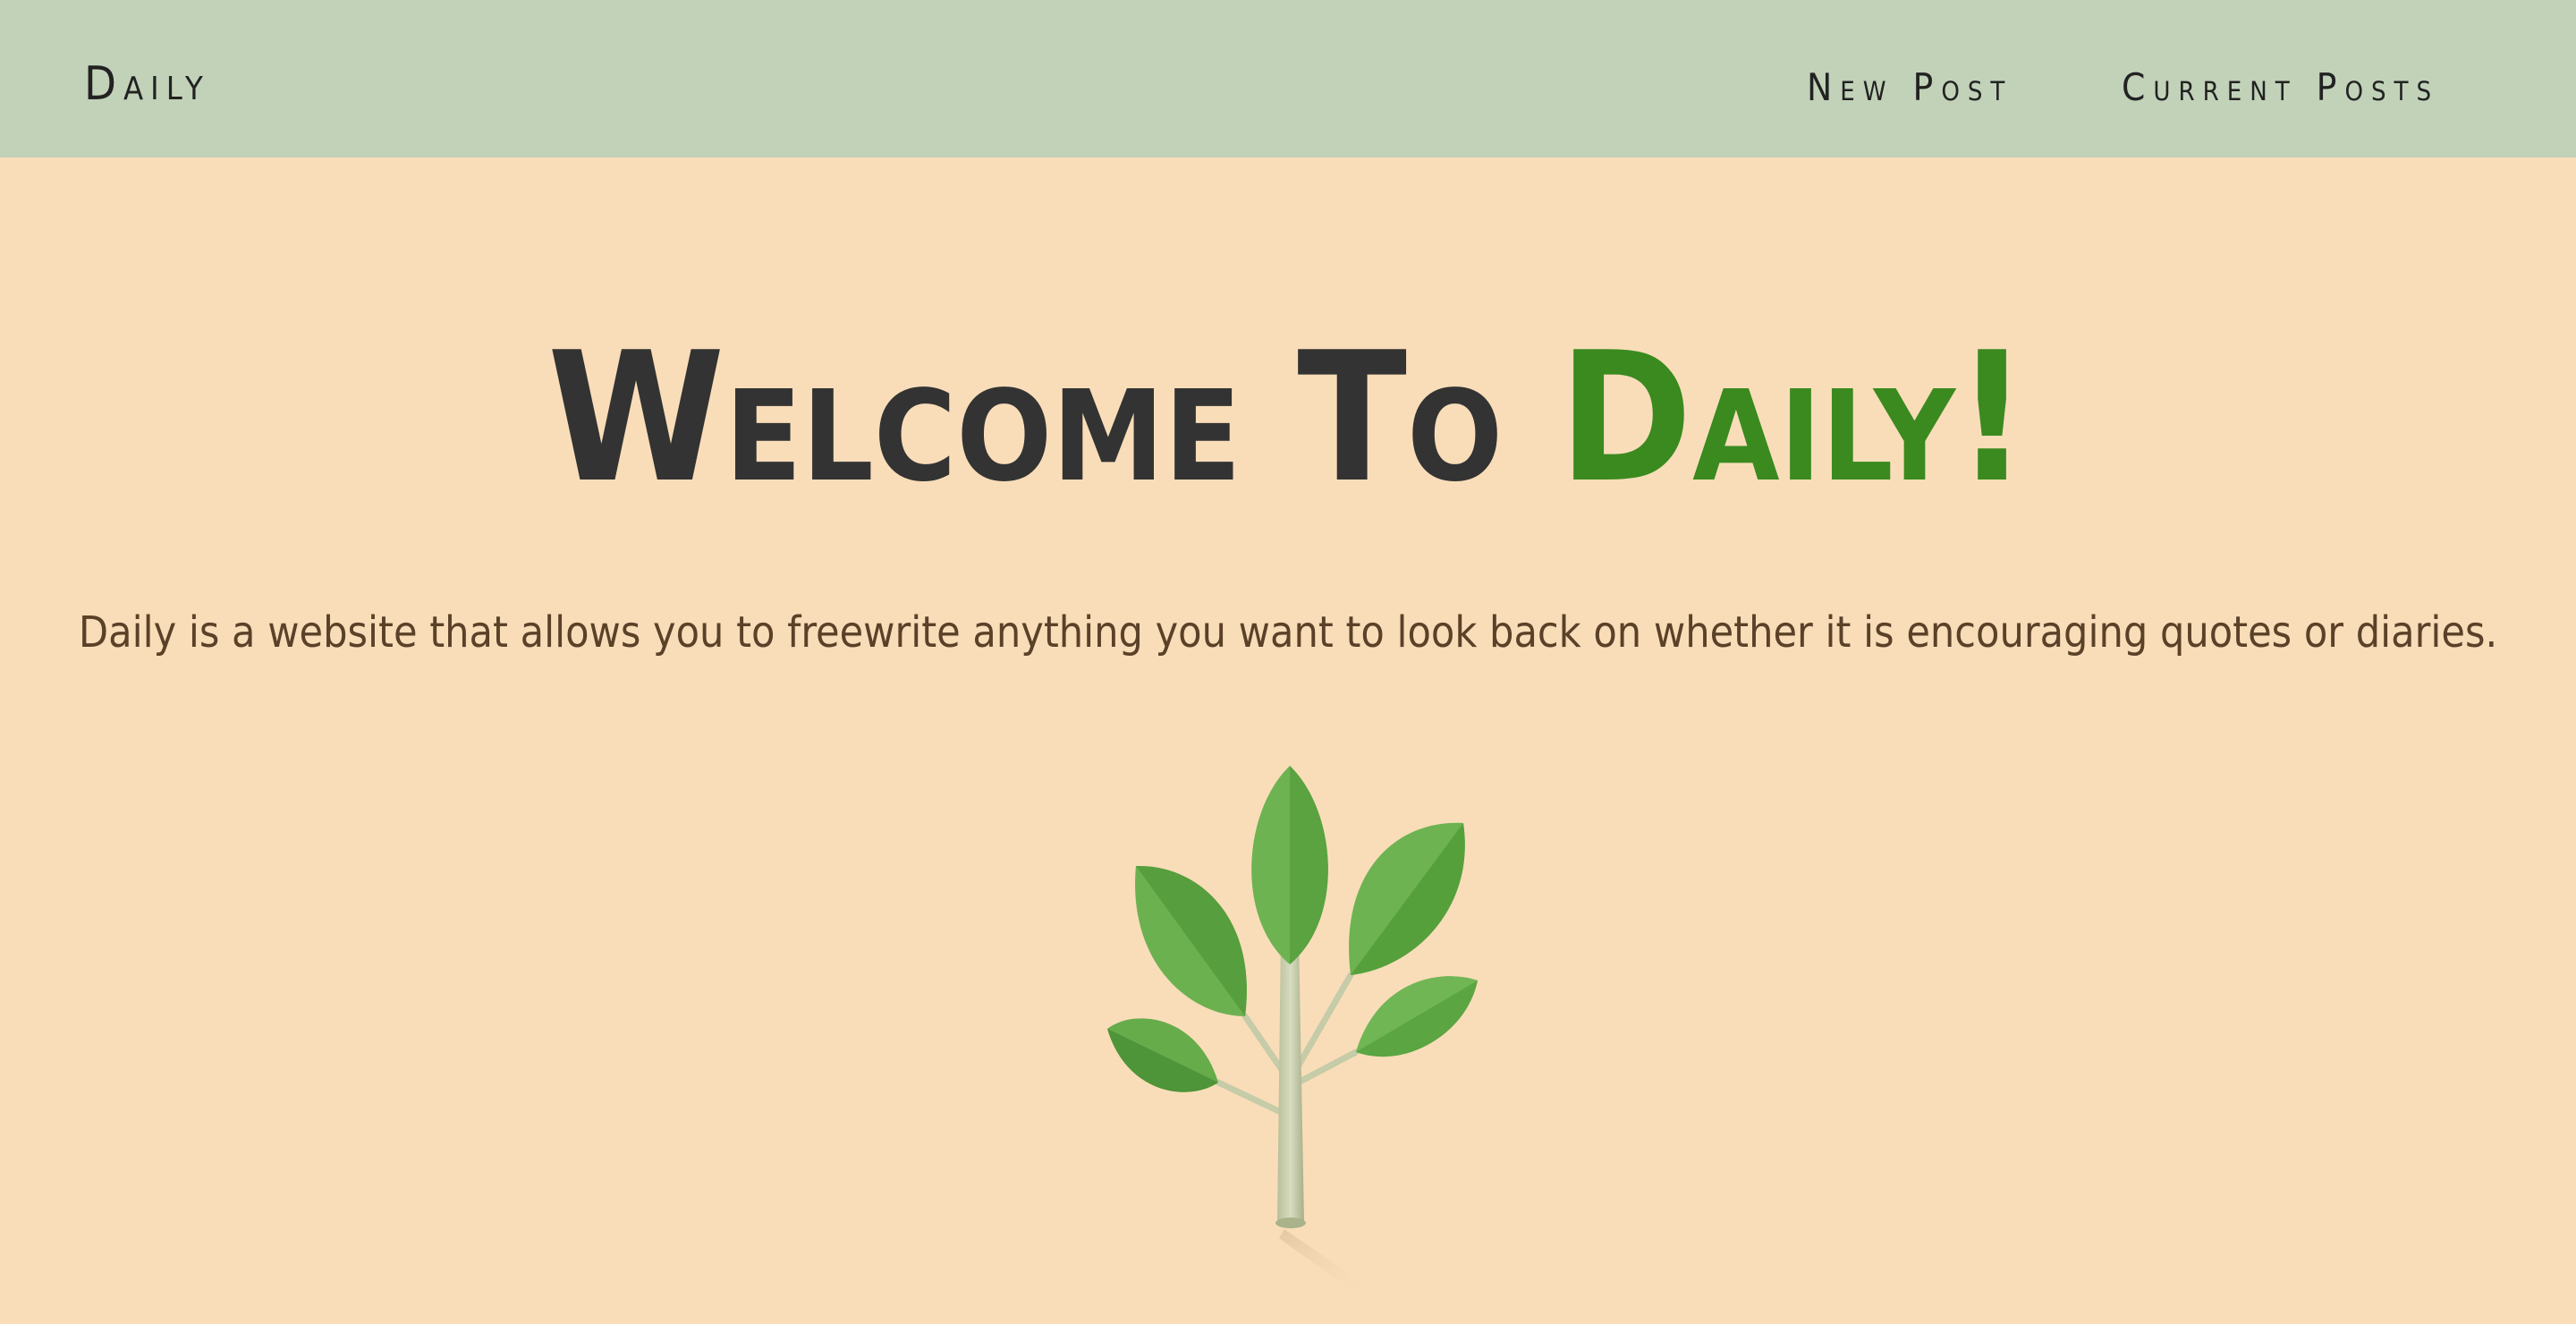 The width and height of the screenshot is (2576, 1324). I want to click on brand-logo: Daily, so click(147, 84).